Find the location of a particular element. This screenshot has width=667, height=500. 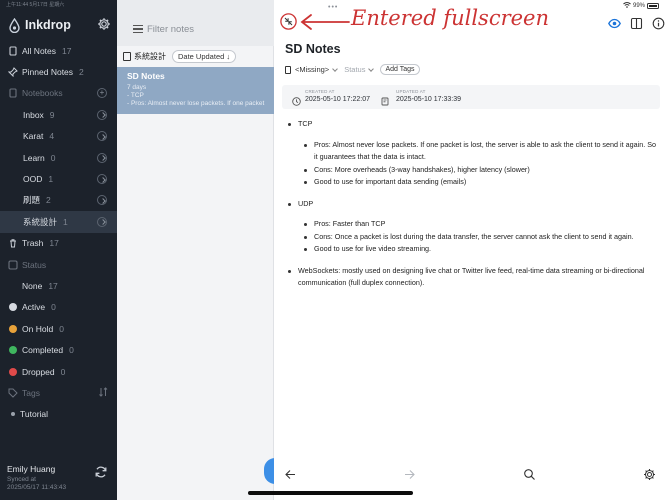

sidebar-item-status-none: None 17 is located at coordinates (58, 285).